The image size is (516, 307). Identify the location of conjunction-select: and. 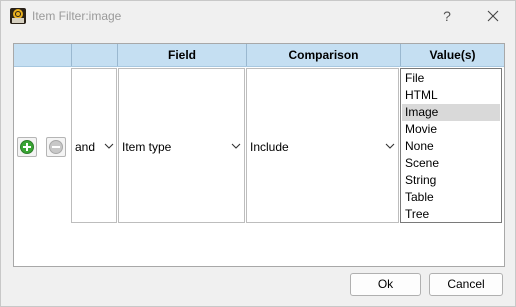
(94, 145).